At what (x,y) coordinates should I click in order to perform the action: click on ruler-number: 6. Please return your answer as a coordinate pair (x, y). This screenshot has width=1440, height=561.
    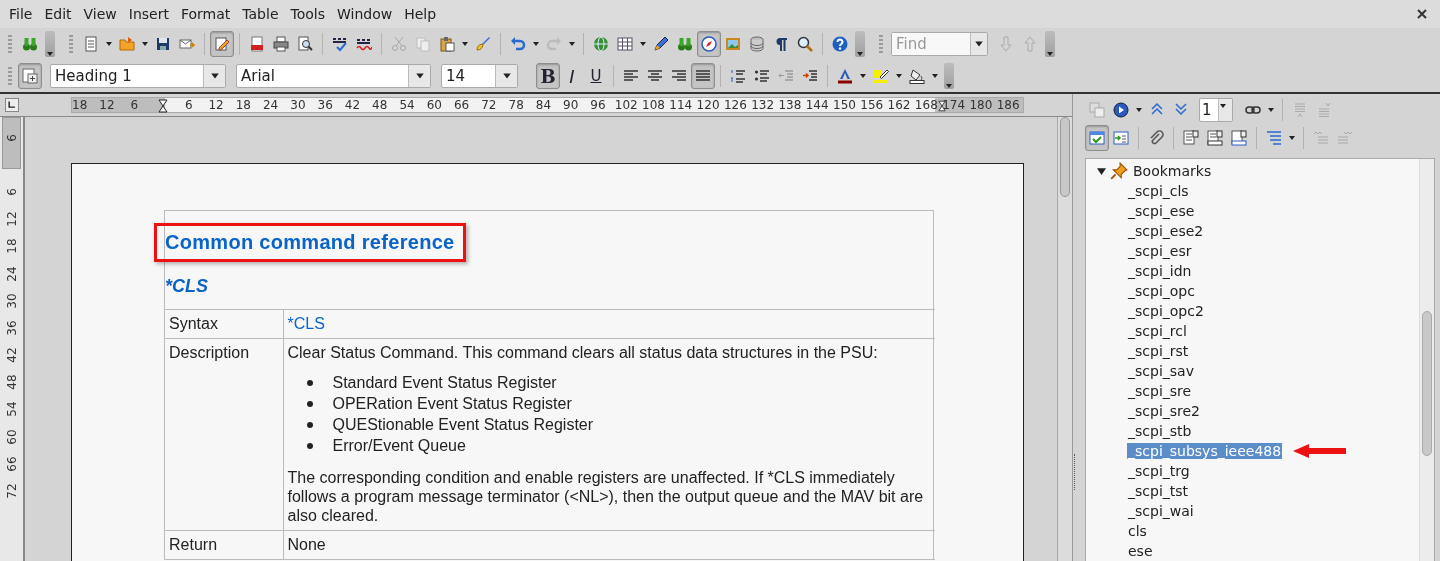
    Looking at the image, I should click on (188, 105).